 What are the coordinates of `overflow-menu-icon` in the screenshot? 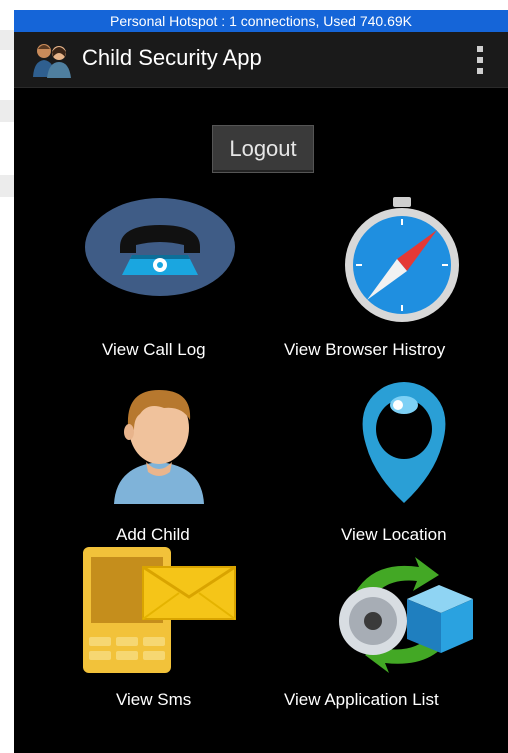 It's located at (480, 60).